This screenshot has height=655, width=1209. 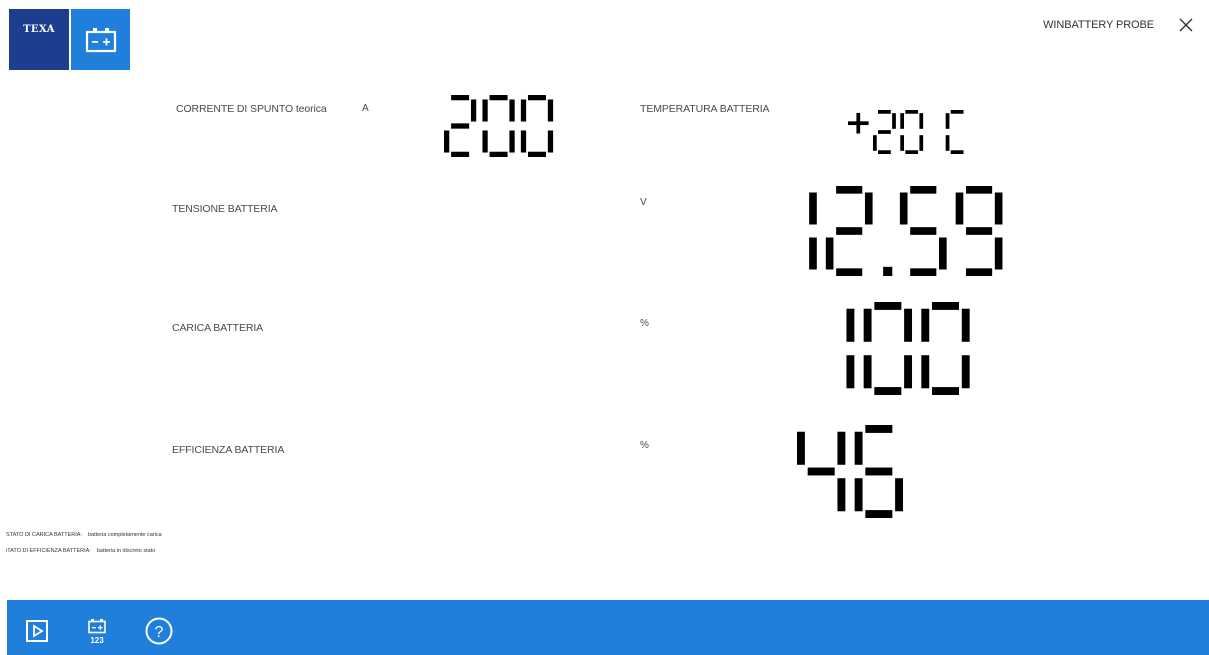 I want to click on texa-logo: TEXA, so click(x=39, y=39).